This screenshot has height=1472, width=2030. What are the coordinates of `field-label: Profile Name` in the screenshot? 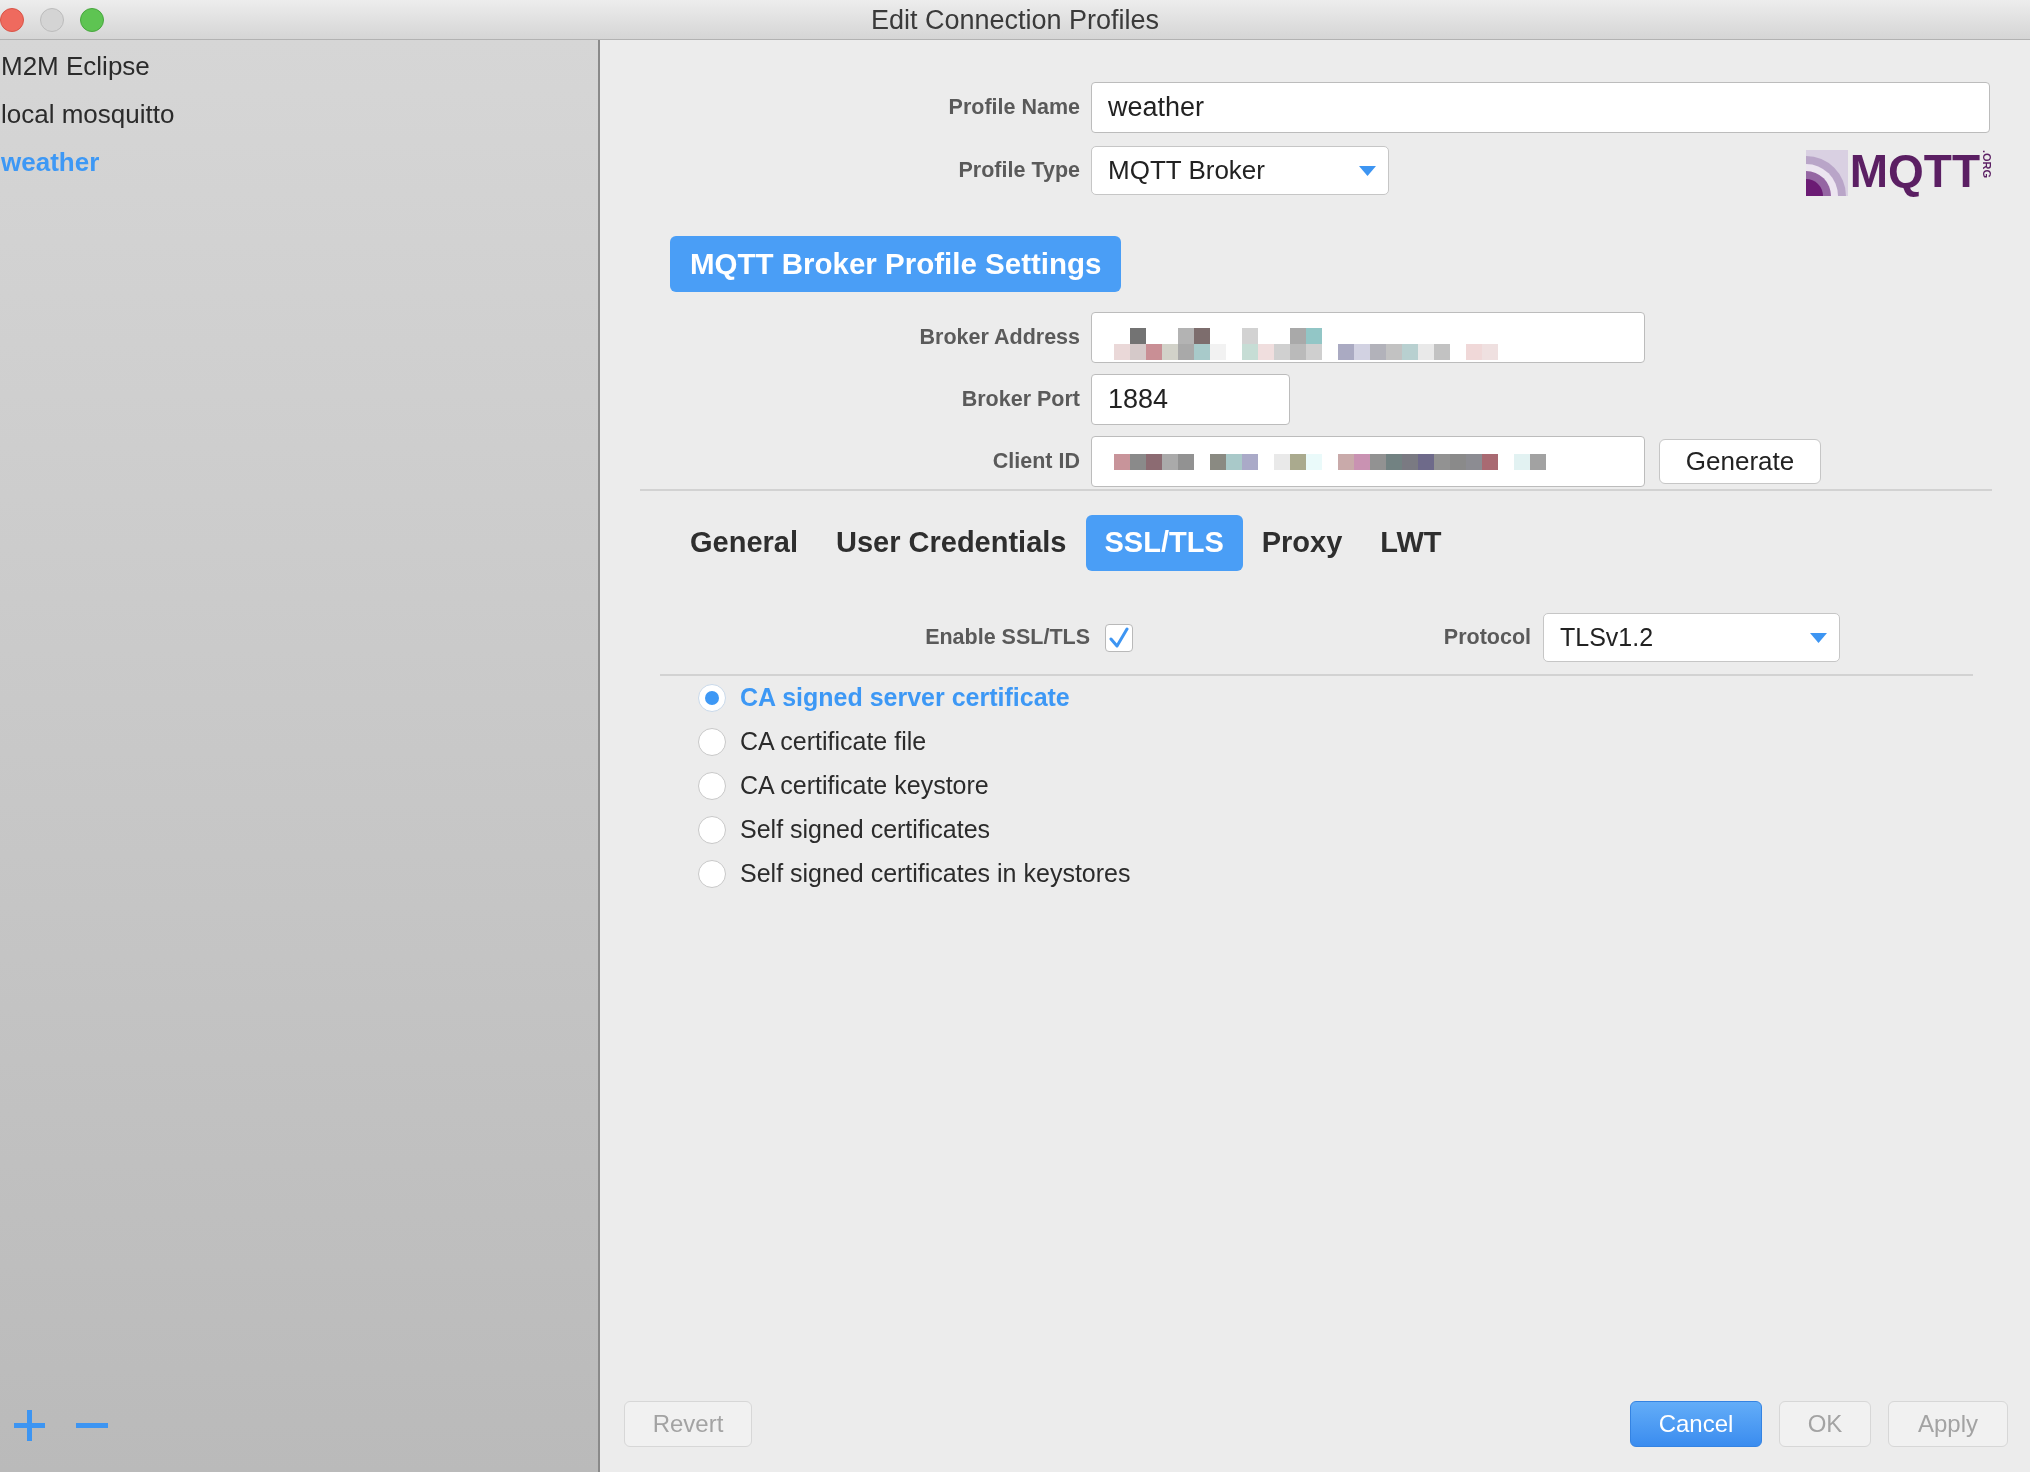 It's located at (1014, 108).